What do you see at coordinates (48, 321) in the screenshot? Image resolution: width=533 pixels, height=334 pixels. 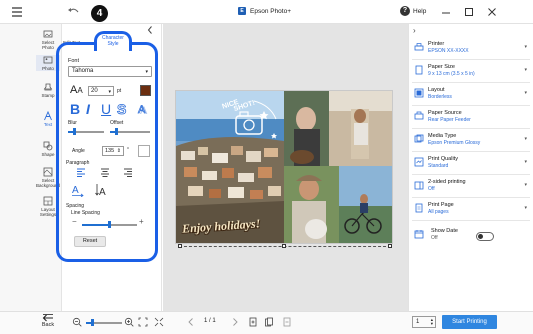 I see `back-button: Back` at bounding box center [48, 321].